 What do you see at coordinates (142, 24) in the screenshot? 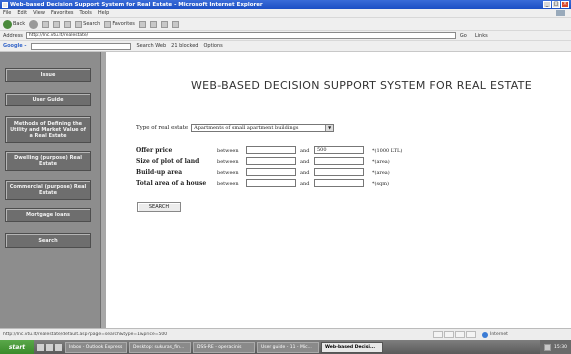
I see `history-icon` at bounding box center [142, 24].